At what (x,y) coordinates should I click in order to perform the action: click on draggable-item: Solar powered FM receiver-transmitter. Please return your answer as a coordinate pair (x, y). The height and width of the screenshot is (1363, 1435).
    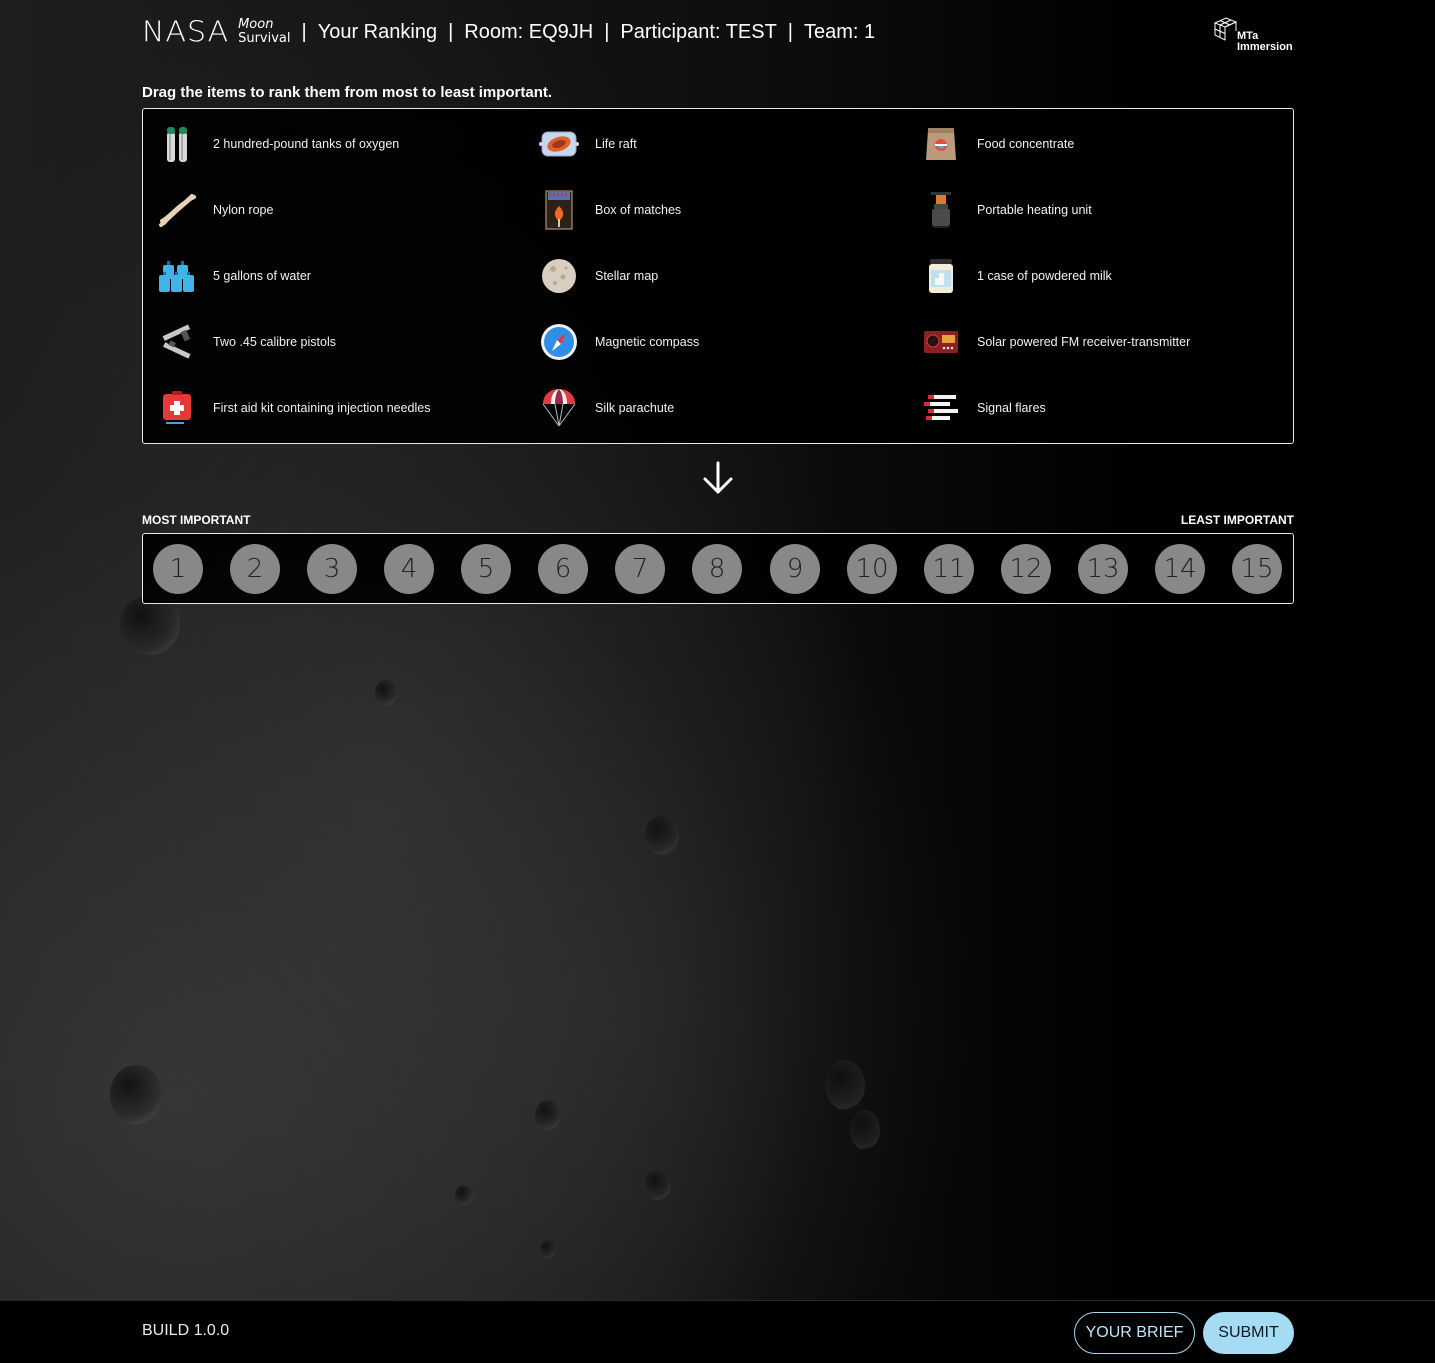
    Looking at the image, I should click on (1092, 342).